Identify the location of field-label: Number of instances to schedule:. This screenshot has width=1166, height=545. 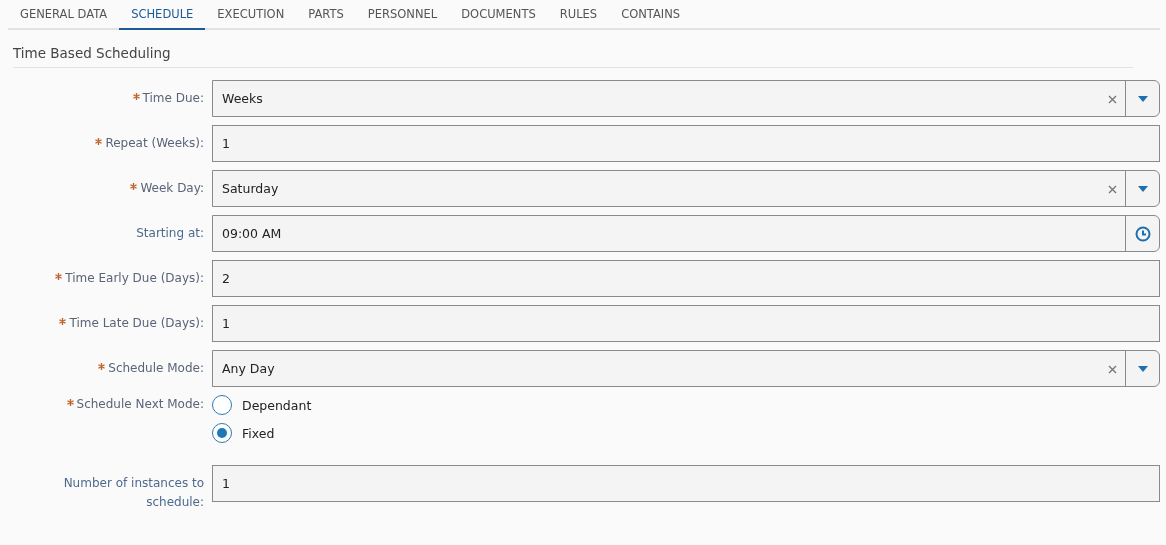
(133, 493).